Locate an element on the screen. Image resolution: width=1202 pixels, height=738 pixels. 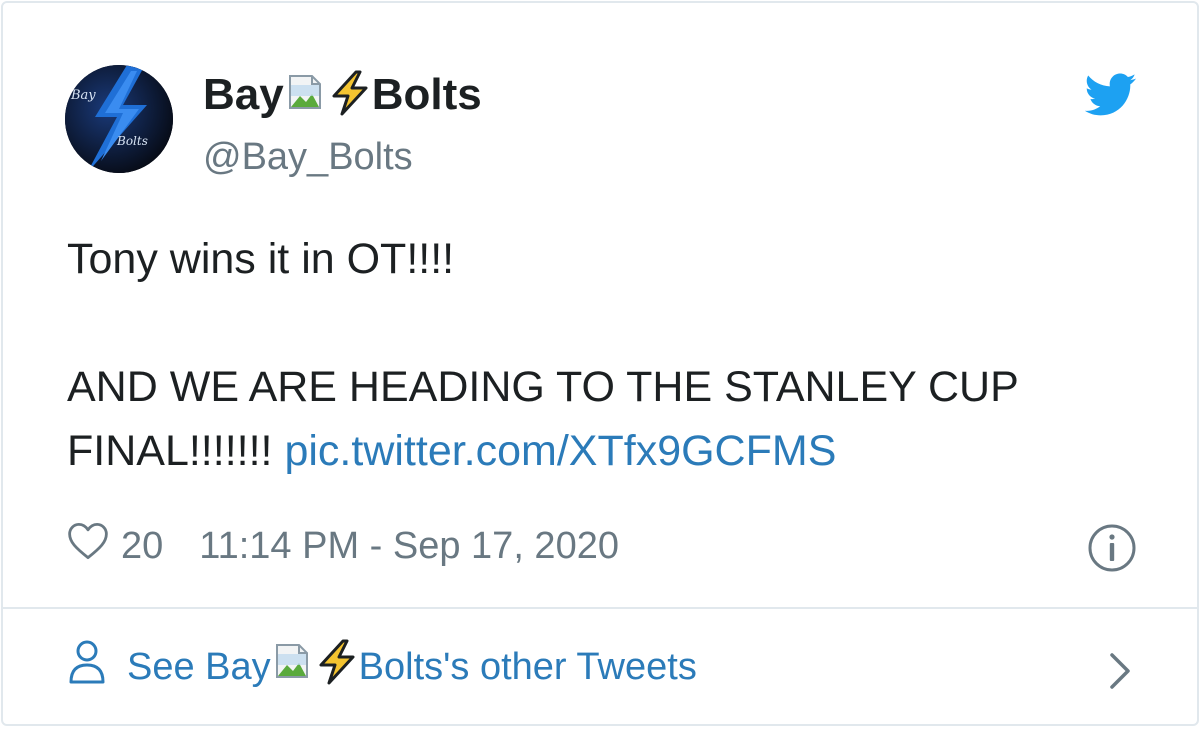
see-other-tweets-link: See Bay Bolts's other Tweets is located at coordinates (598, 667).